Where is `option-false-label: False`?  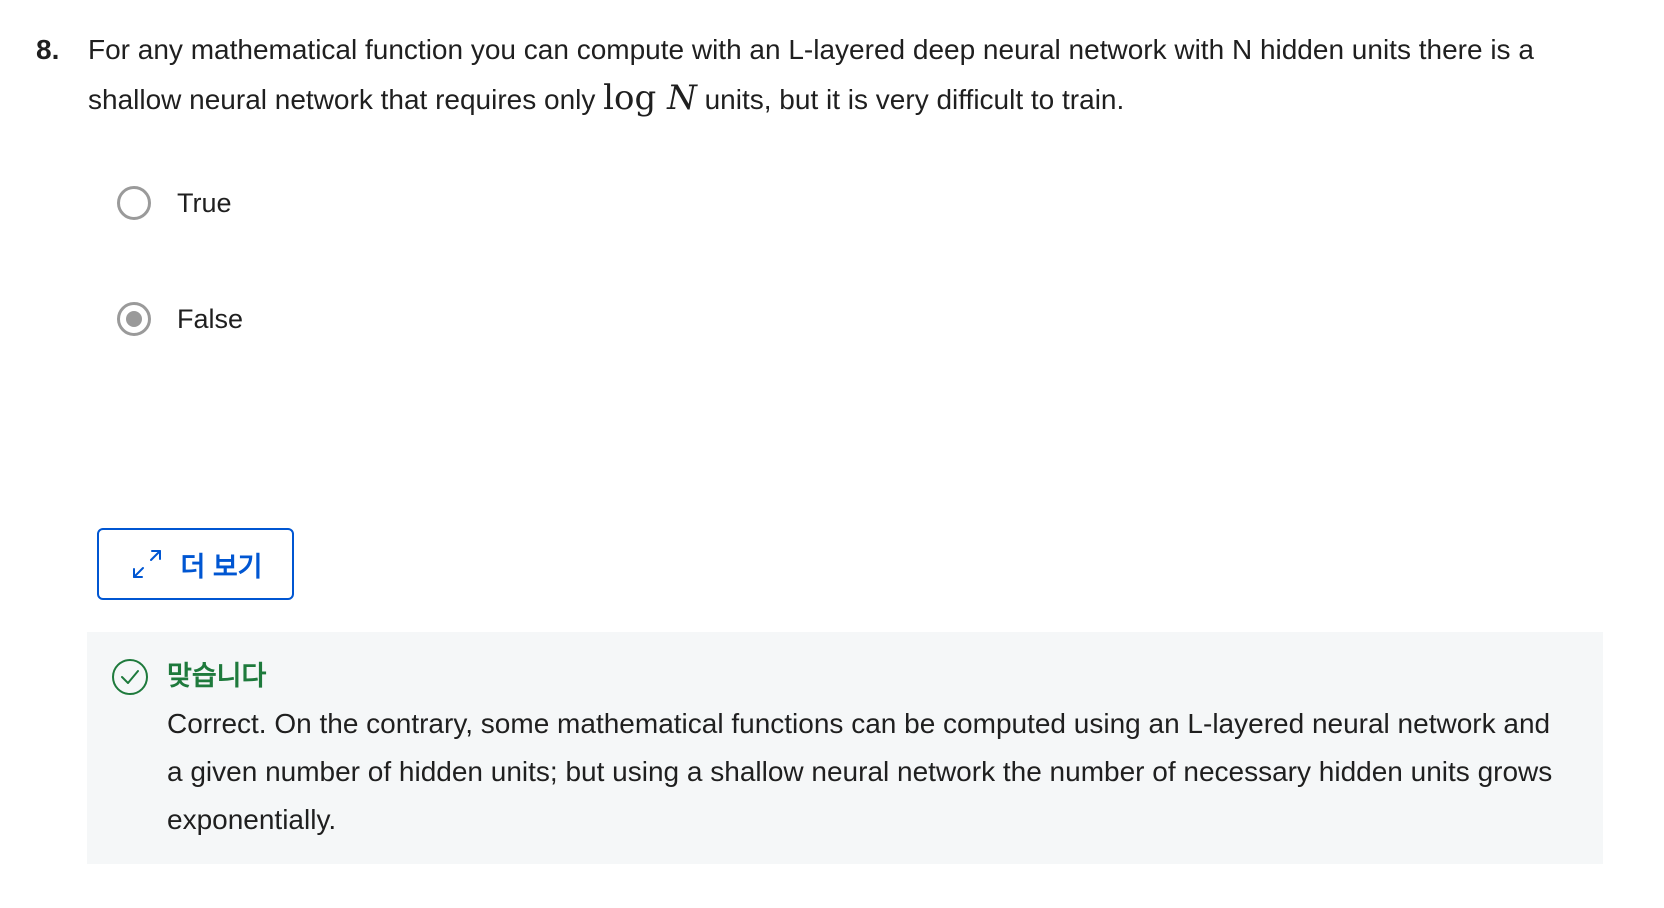 option-false-label: False is located at coordinates (210, 318).